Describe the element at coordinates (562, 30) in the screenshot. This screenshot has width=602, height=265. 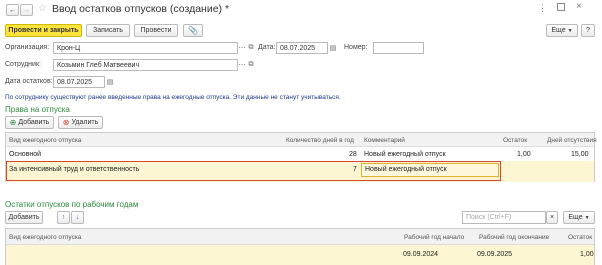
I see `more-menu-button: Еще ▼` at that location.